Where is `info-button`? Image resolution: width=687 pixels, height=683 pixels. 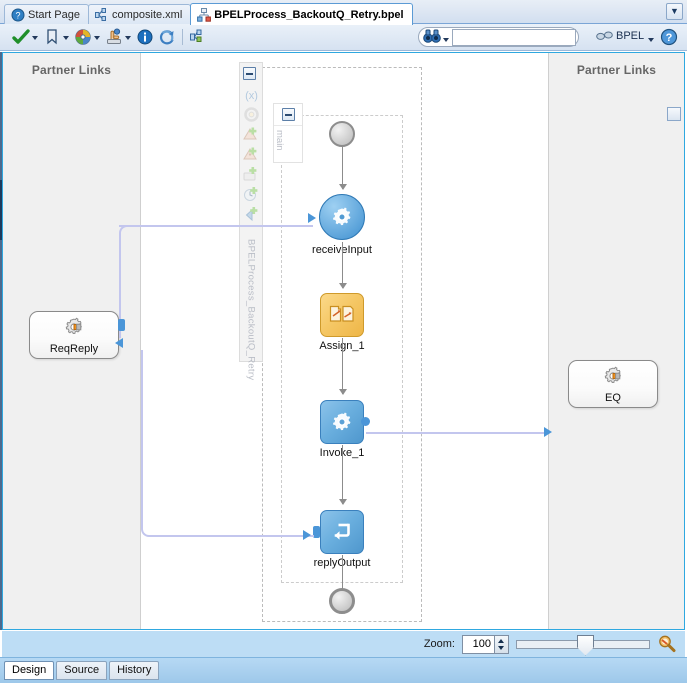 info-button is located at coordinates (145, 37).